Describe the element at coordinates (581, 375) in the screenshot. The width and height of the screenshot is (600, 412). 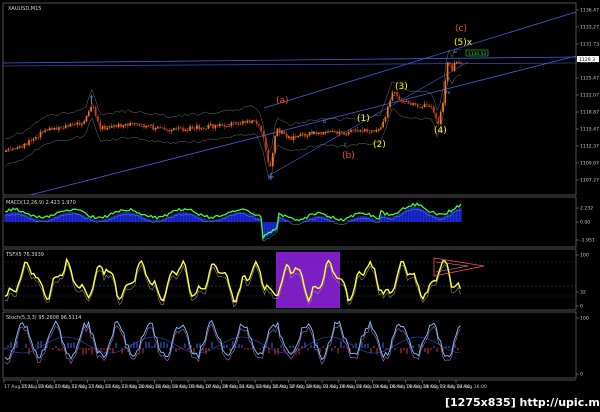
I see `stoch-axis-label-1: 0` at that location.